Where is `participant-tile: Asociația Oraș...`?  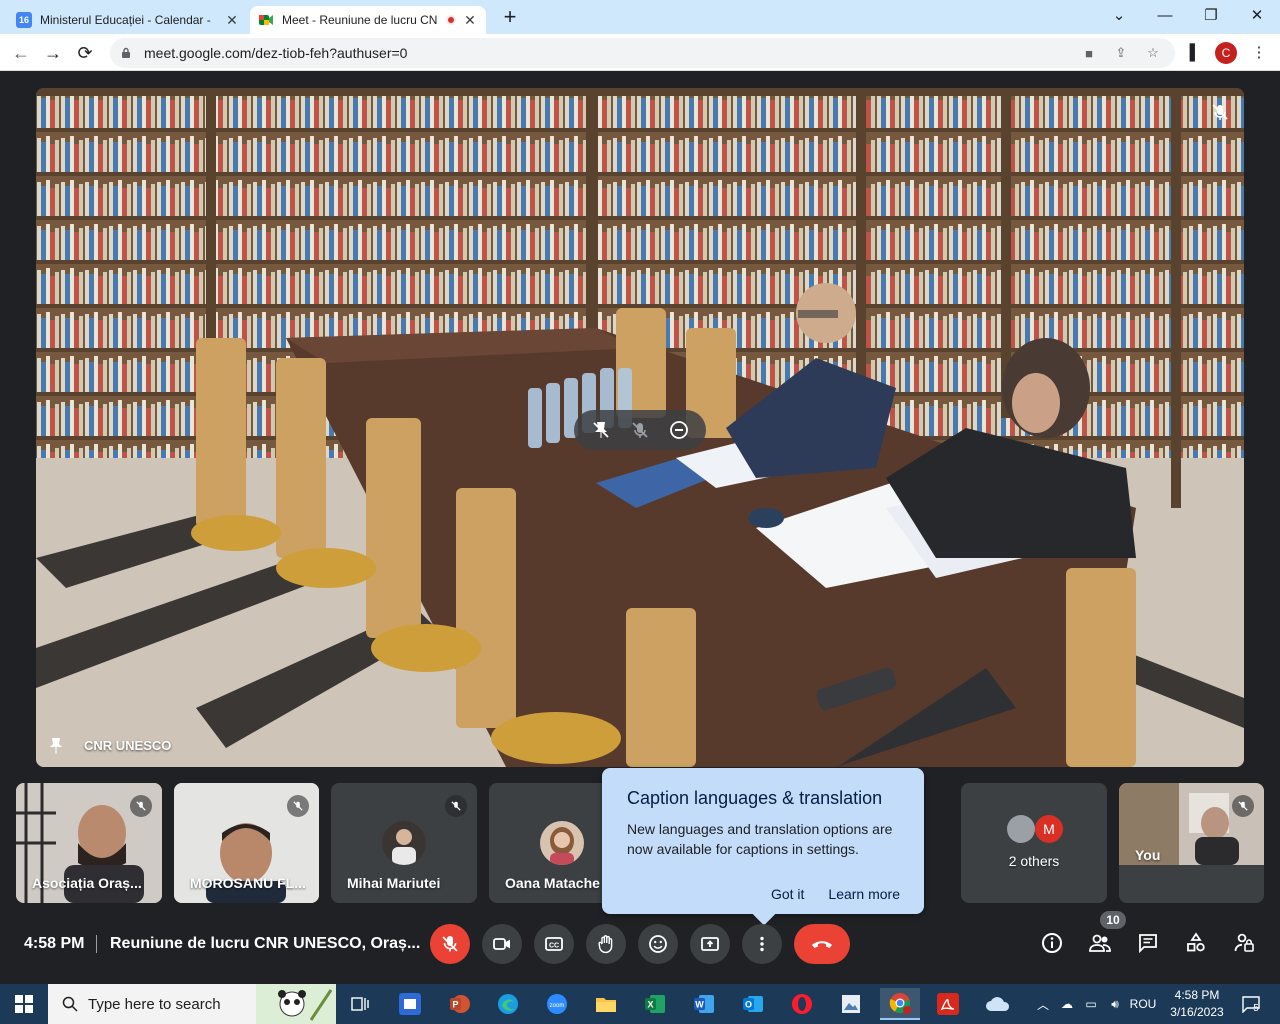 participant-tile: Asociația Oraș... is located at coordinates (89, 843).